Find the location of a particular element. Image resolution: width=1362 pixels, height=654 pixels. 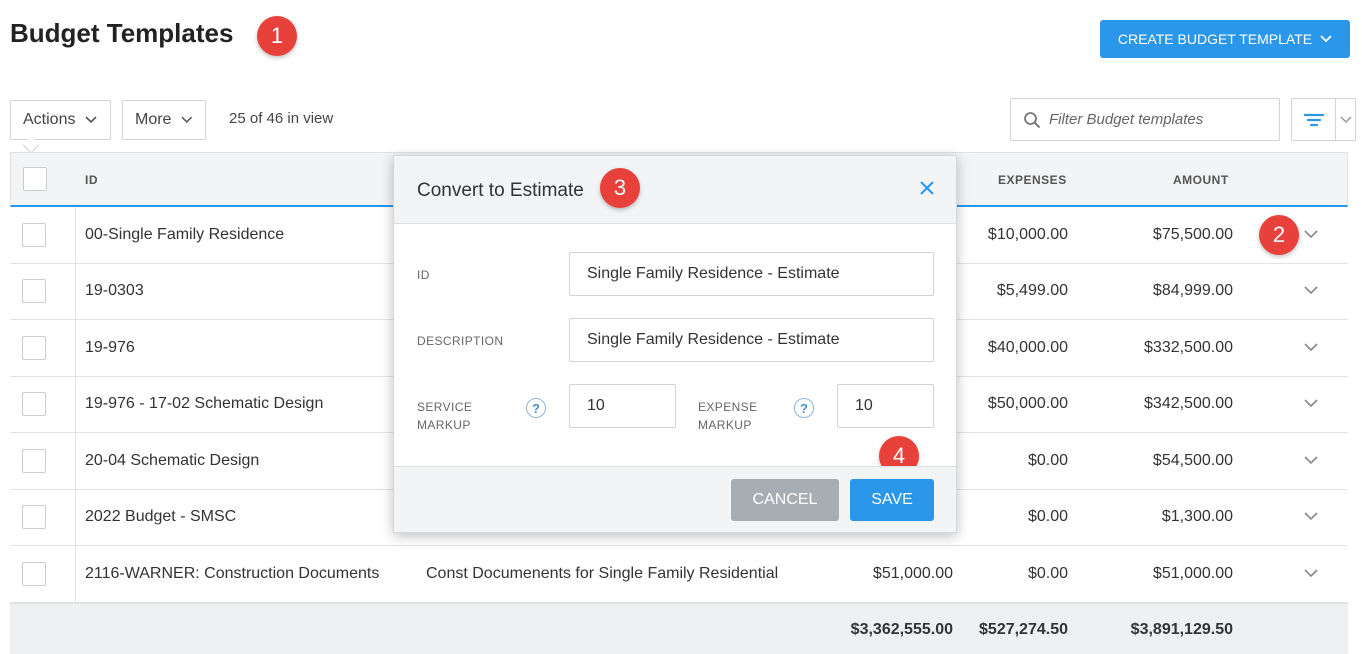

row-expenses: $50,000.00 is located at coordinates (1027, 404).